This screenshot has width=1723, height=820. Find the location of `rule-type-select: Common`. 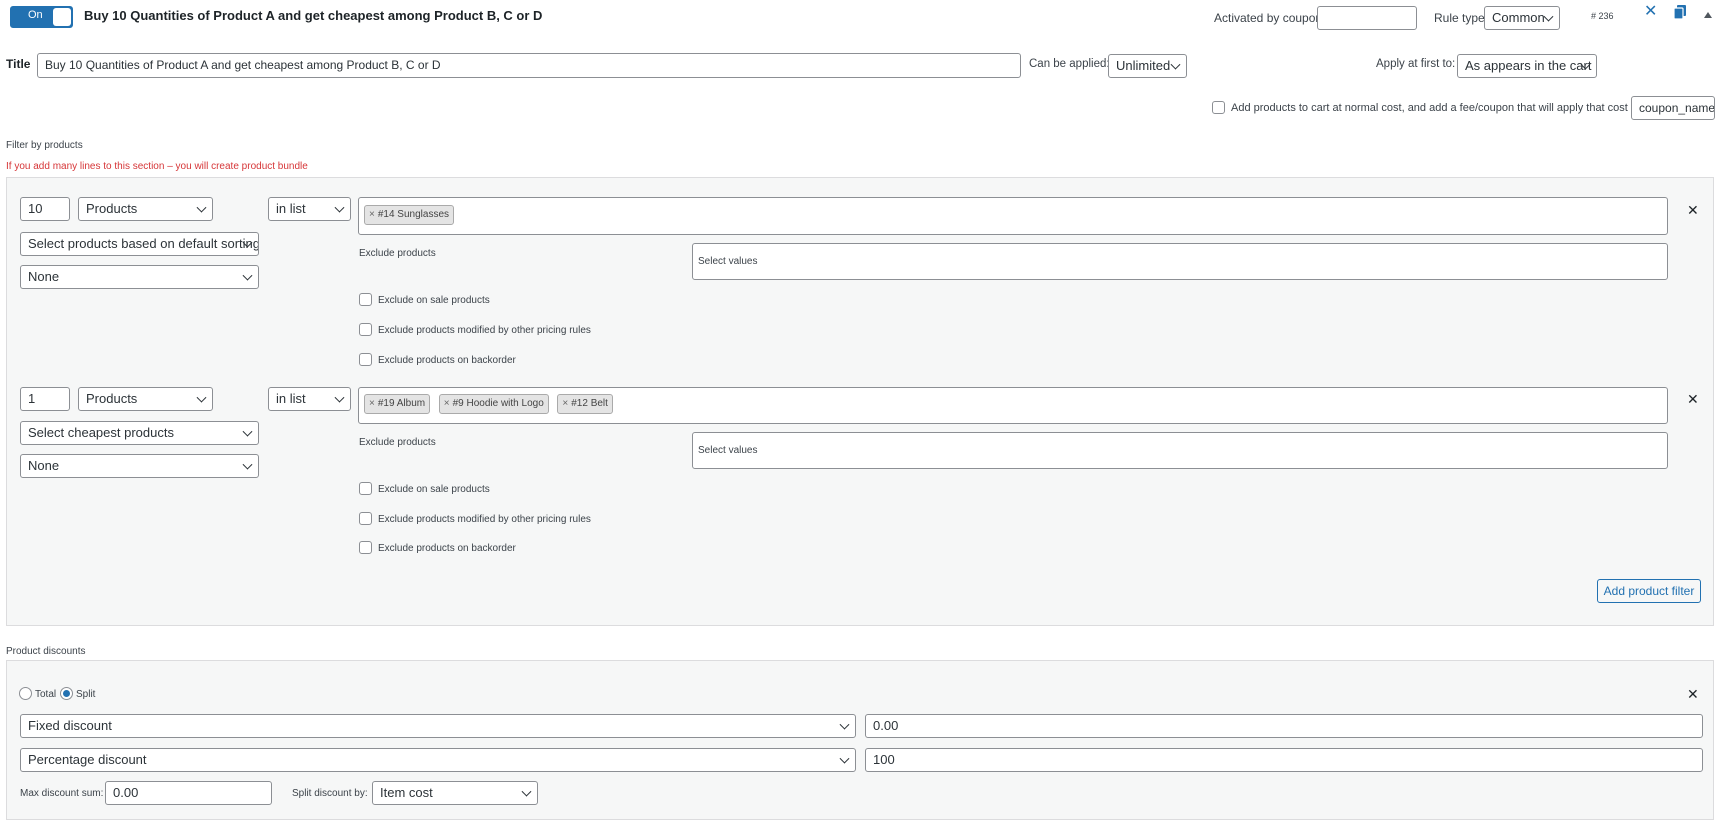

rule-type-select: Common is located at coordinates (1522, 18).